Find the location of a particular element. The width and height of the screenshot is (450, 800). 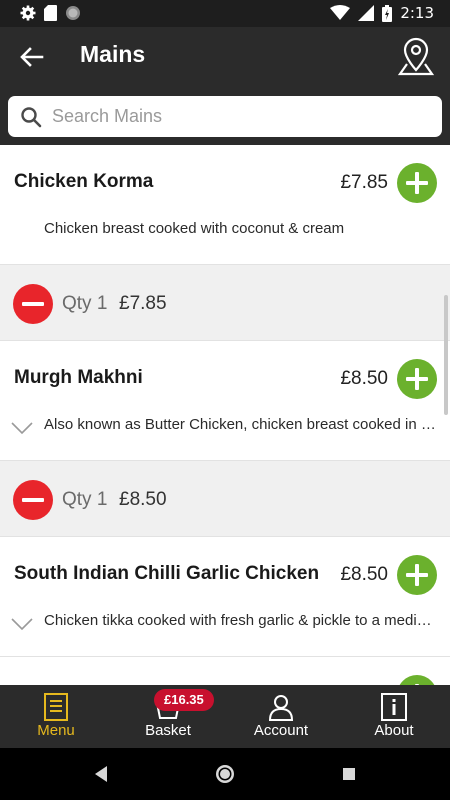

search-icon is located at coordinates (31, 117).